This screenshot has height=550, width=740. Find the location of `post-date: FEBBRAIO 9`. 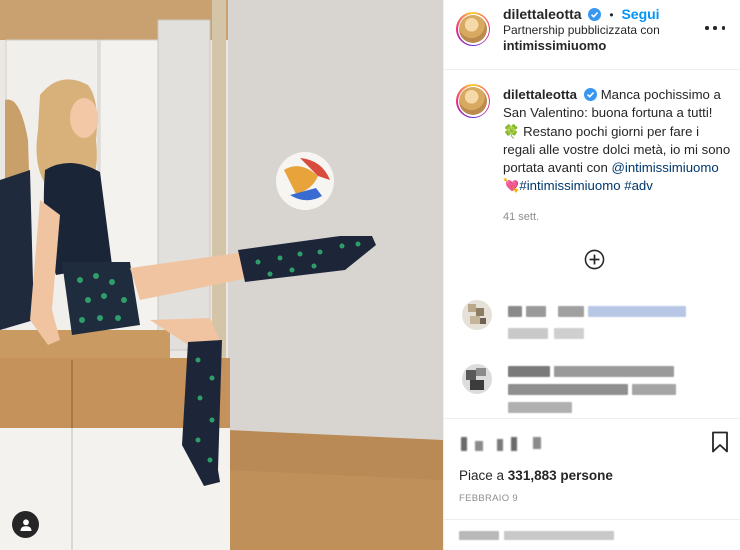

post-date: FEBBRAIO 9 is located at coordinates (488, 498).